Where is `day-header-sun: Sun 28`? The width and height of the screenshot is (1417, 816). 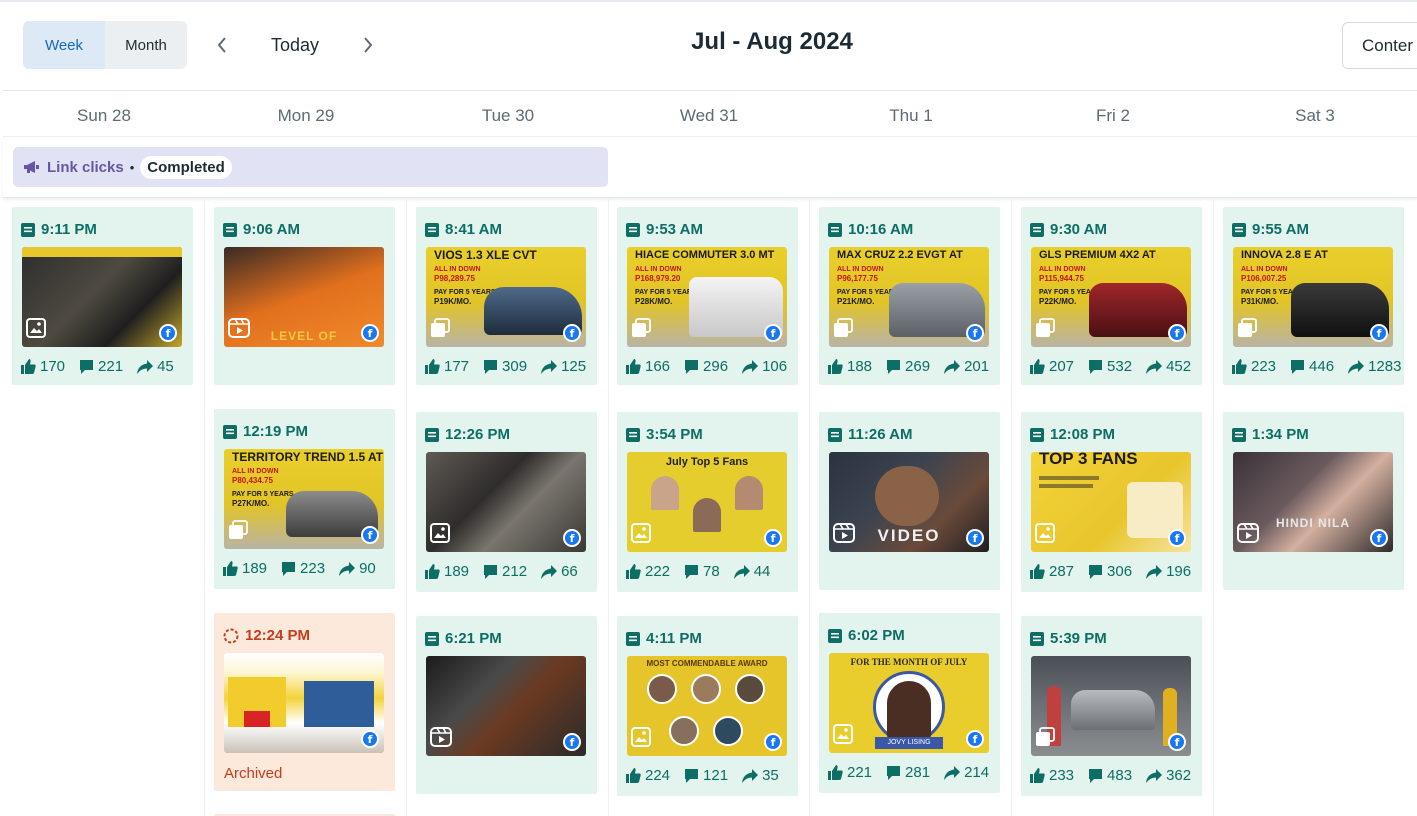
day-header-sun: Sun 28 is located at coordinates (104, 115).